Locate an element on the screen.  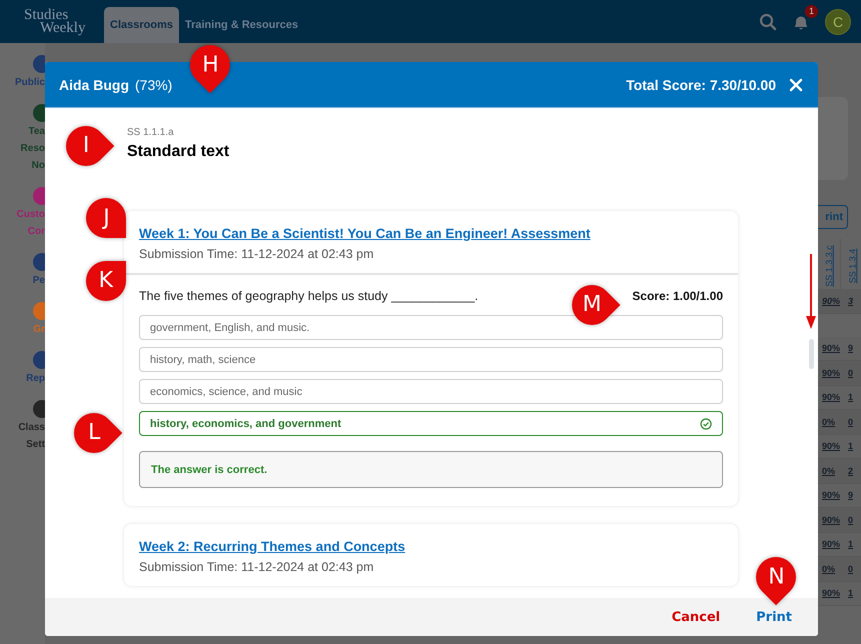
sidebar-label: Reso is located at coordinates (32, 149).